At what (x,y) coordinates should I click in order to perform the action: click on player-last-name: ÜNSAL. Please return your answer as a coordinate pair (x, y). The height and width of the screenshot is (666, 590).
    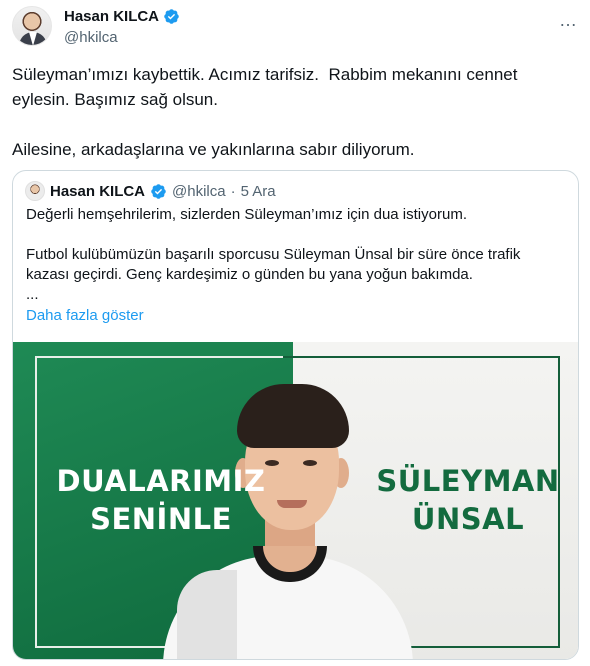
    Looking at the image, I should click on (468, 519).